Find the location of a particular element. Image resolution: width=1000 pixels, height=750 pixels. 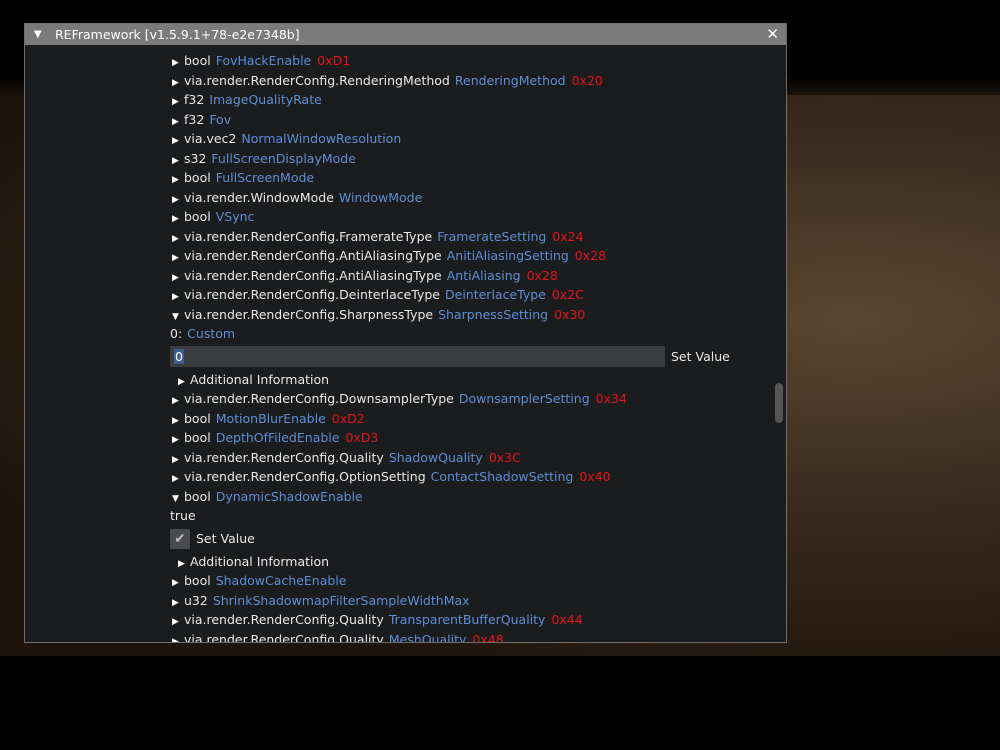

field-name: Fov is located at coordinates (220, 119).